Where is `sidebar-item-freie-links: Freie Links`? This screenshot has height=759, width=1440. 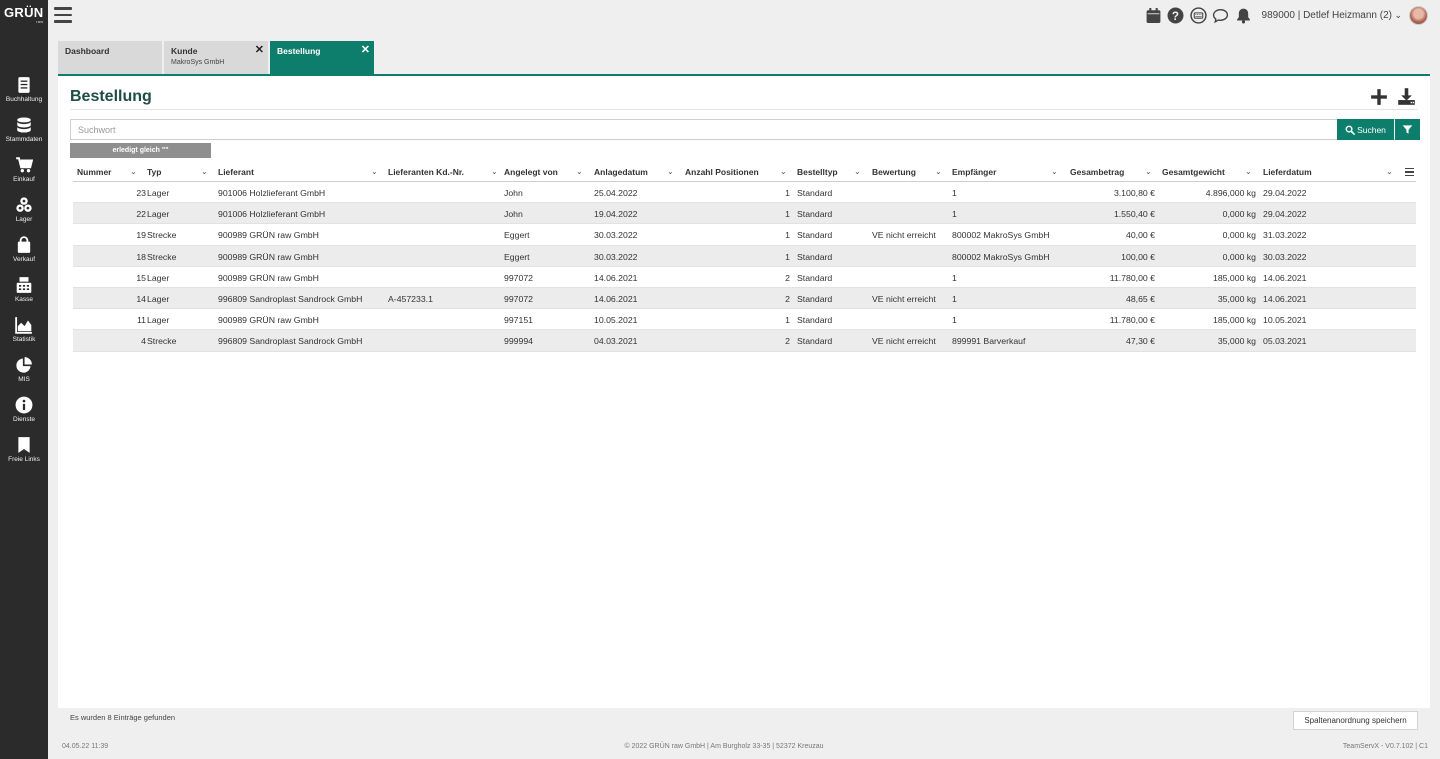 sidebar-item-freie-links: Freie Links is located at coordinates (24, 454).